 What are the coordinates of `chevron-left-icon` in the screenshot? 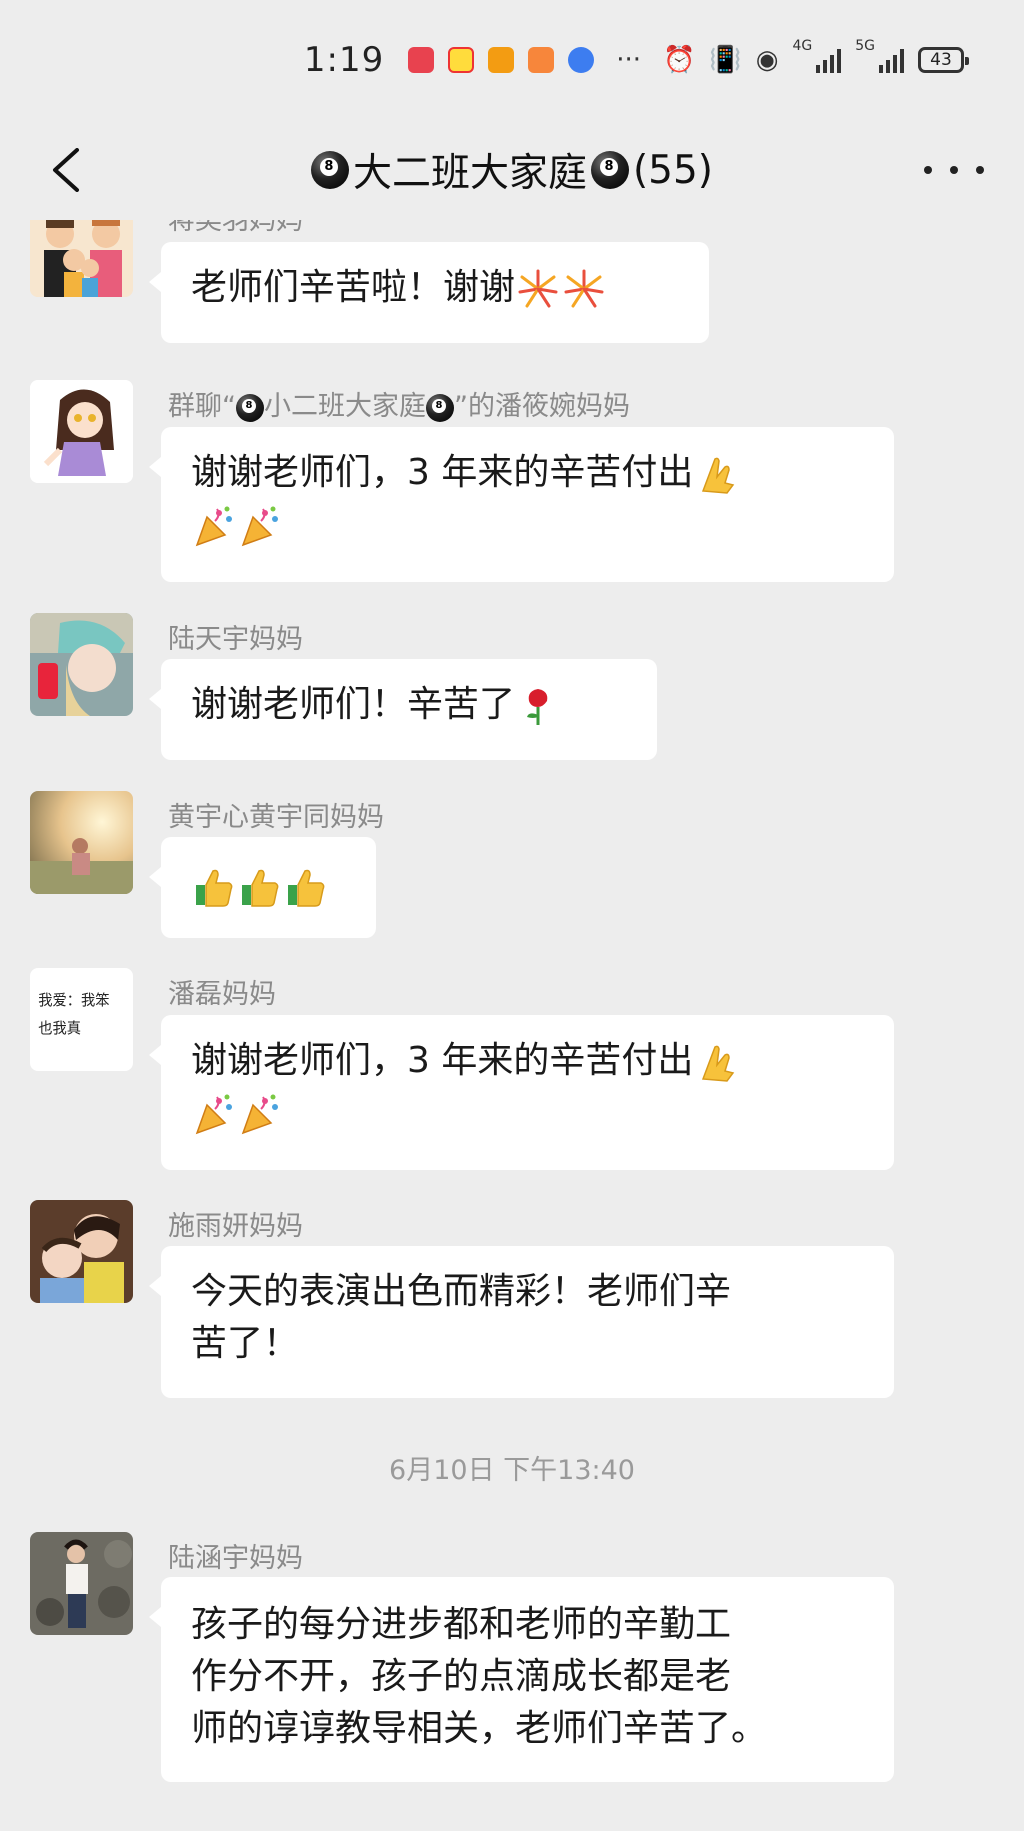 It's located at (66, 170).